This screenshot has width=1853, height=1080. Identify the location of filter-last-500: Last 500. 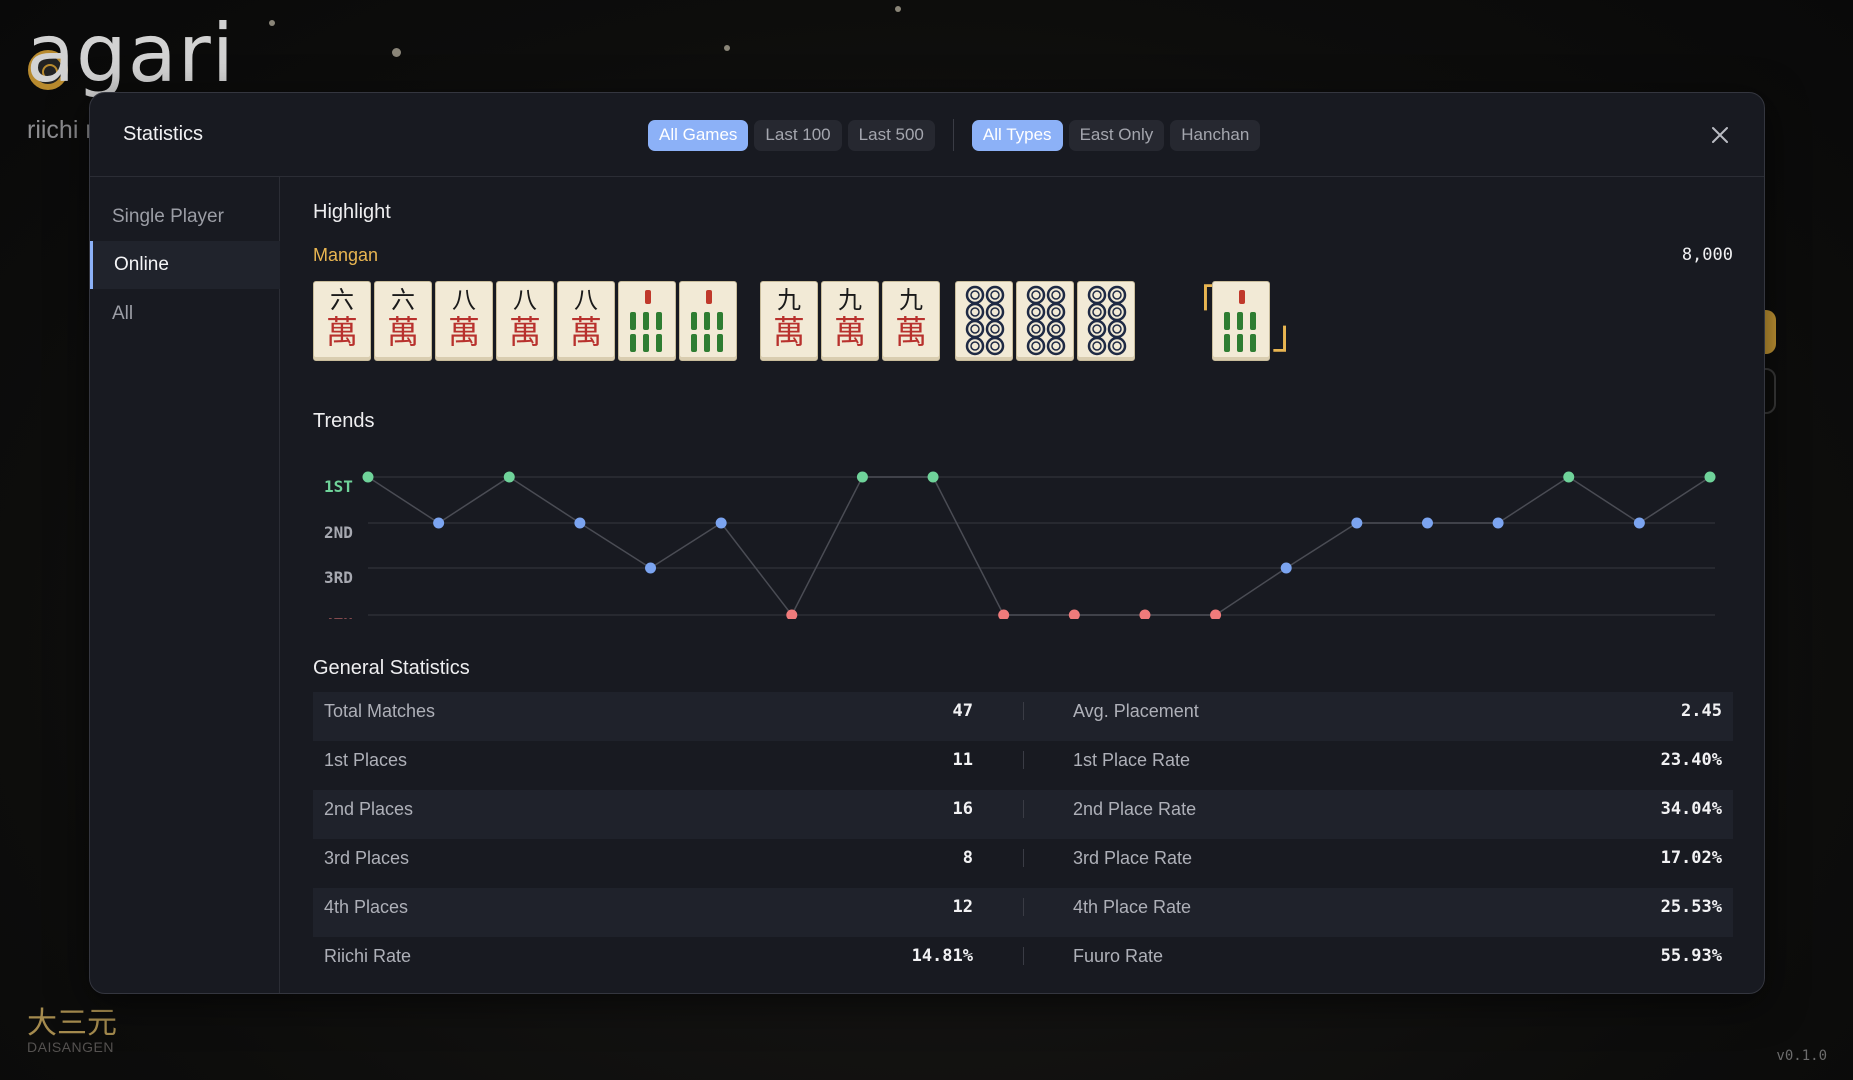
(891, 135).